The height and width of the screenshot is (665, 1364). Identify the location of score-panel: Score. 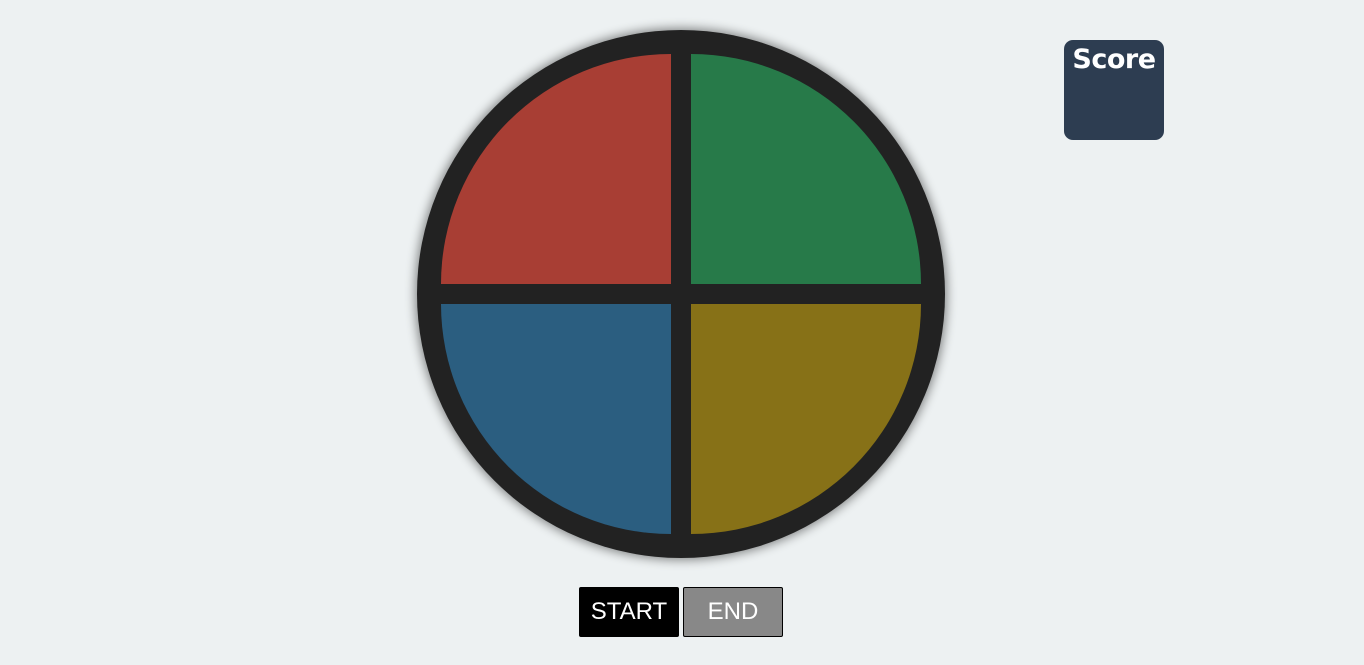
(1114, 90).